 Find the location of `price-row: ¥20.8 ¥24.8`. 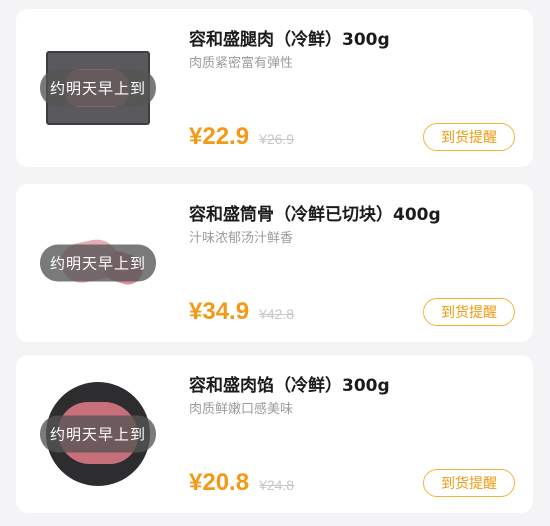

price-row: ¥20.8 ¥24.8 is located at coordinates (241, 483).